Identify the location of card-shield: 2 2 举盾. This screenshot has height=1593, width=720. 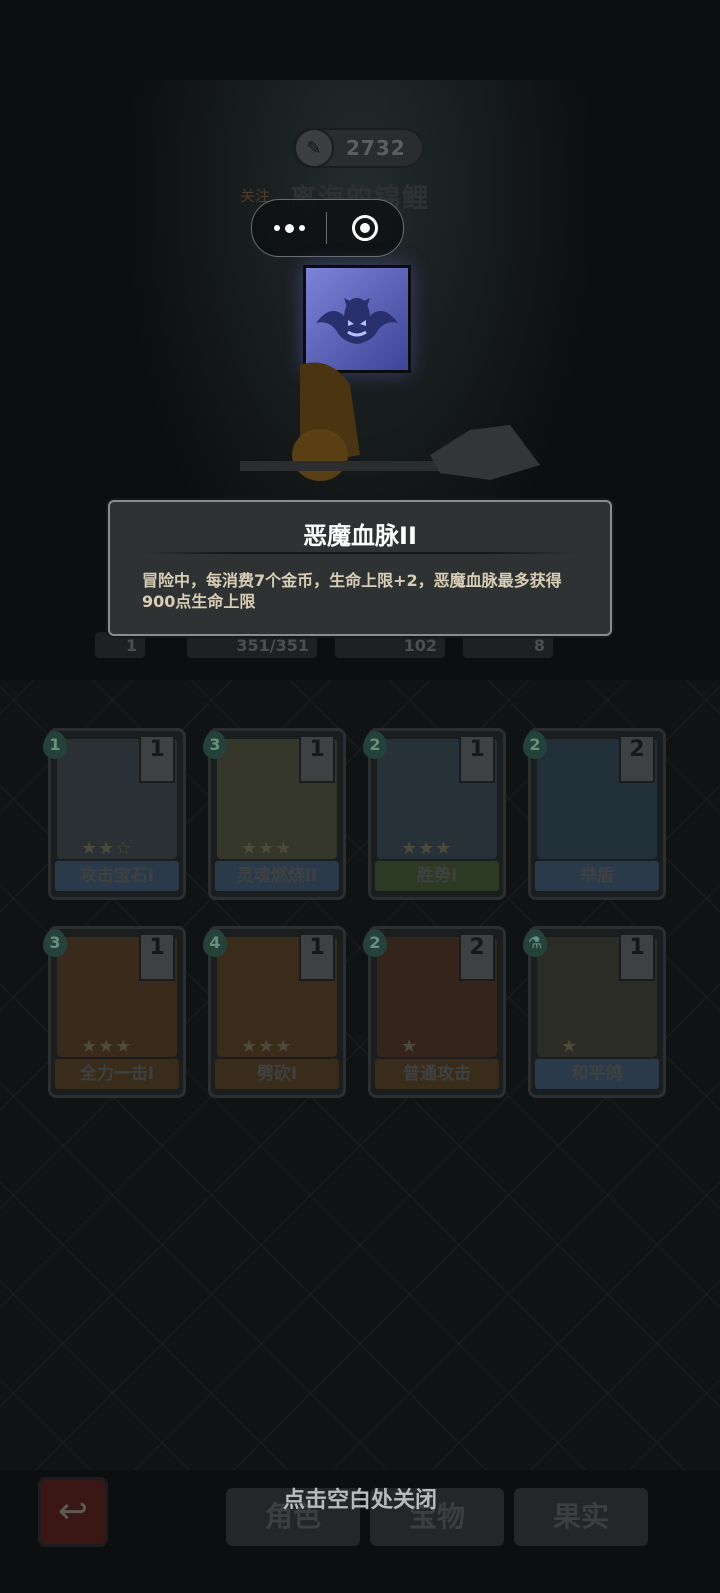
(594, 814).